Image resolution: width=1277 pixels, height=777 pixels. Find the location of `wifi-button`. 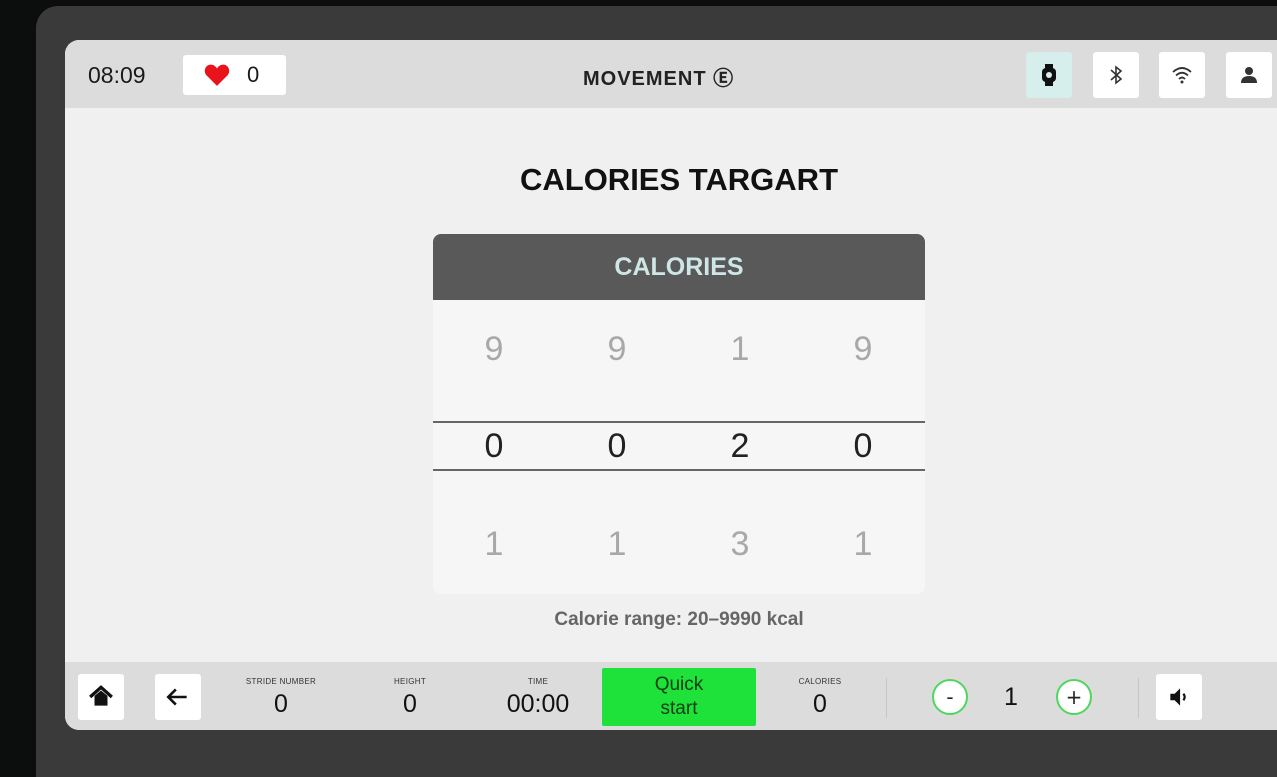

wifi-button is located at coordinates (1182, 75).